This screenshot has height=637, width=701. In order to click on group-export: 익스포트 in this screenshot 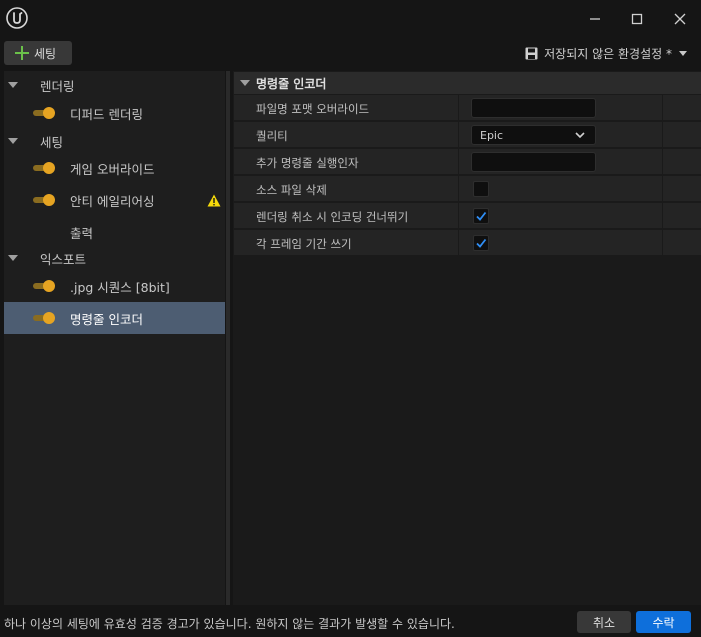, I will do `click(114, 258)`.